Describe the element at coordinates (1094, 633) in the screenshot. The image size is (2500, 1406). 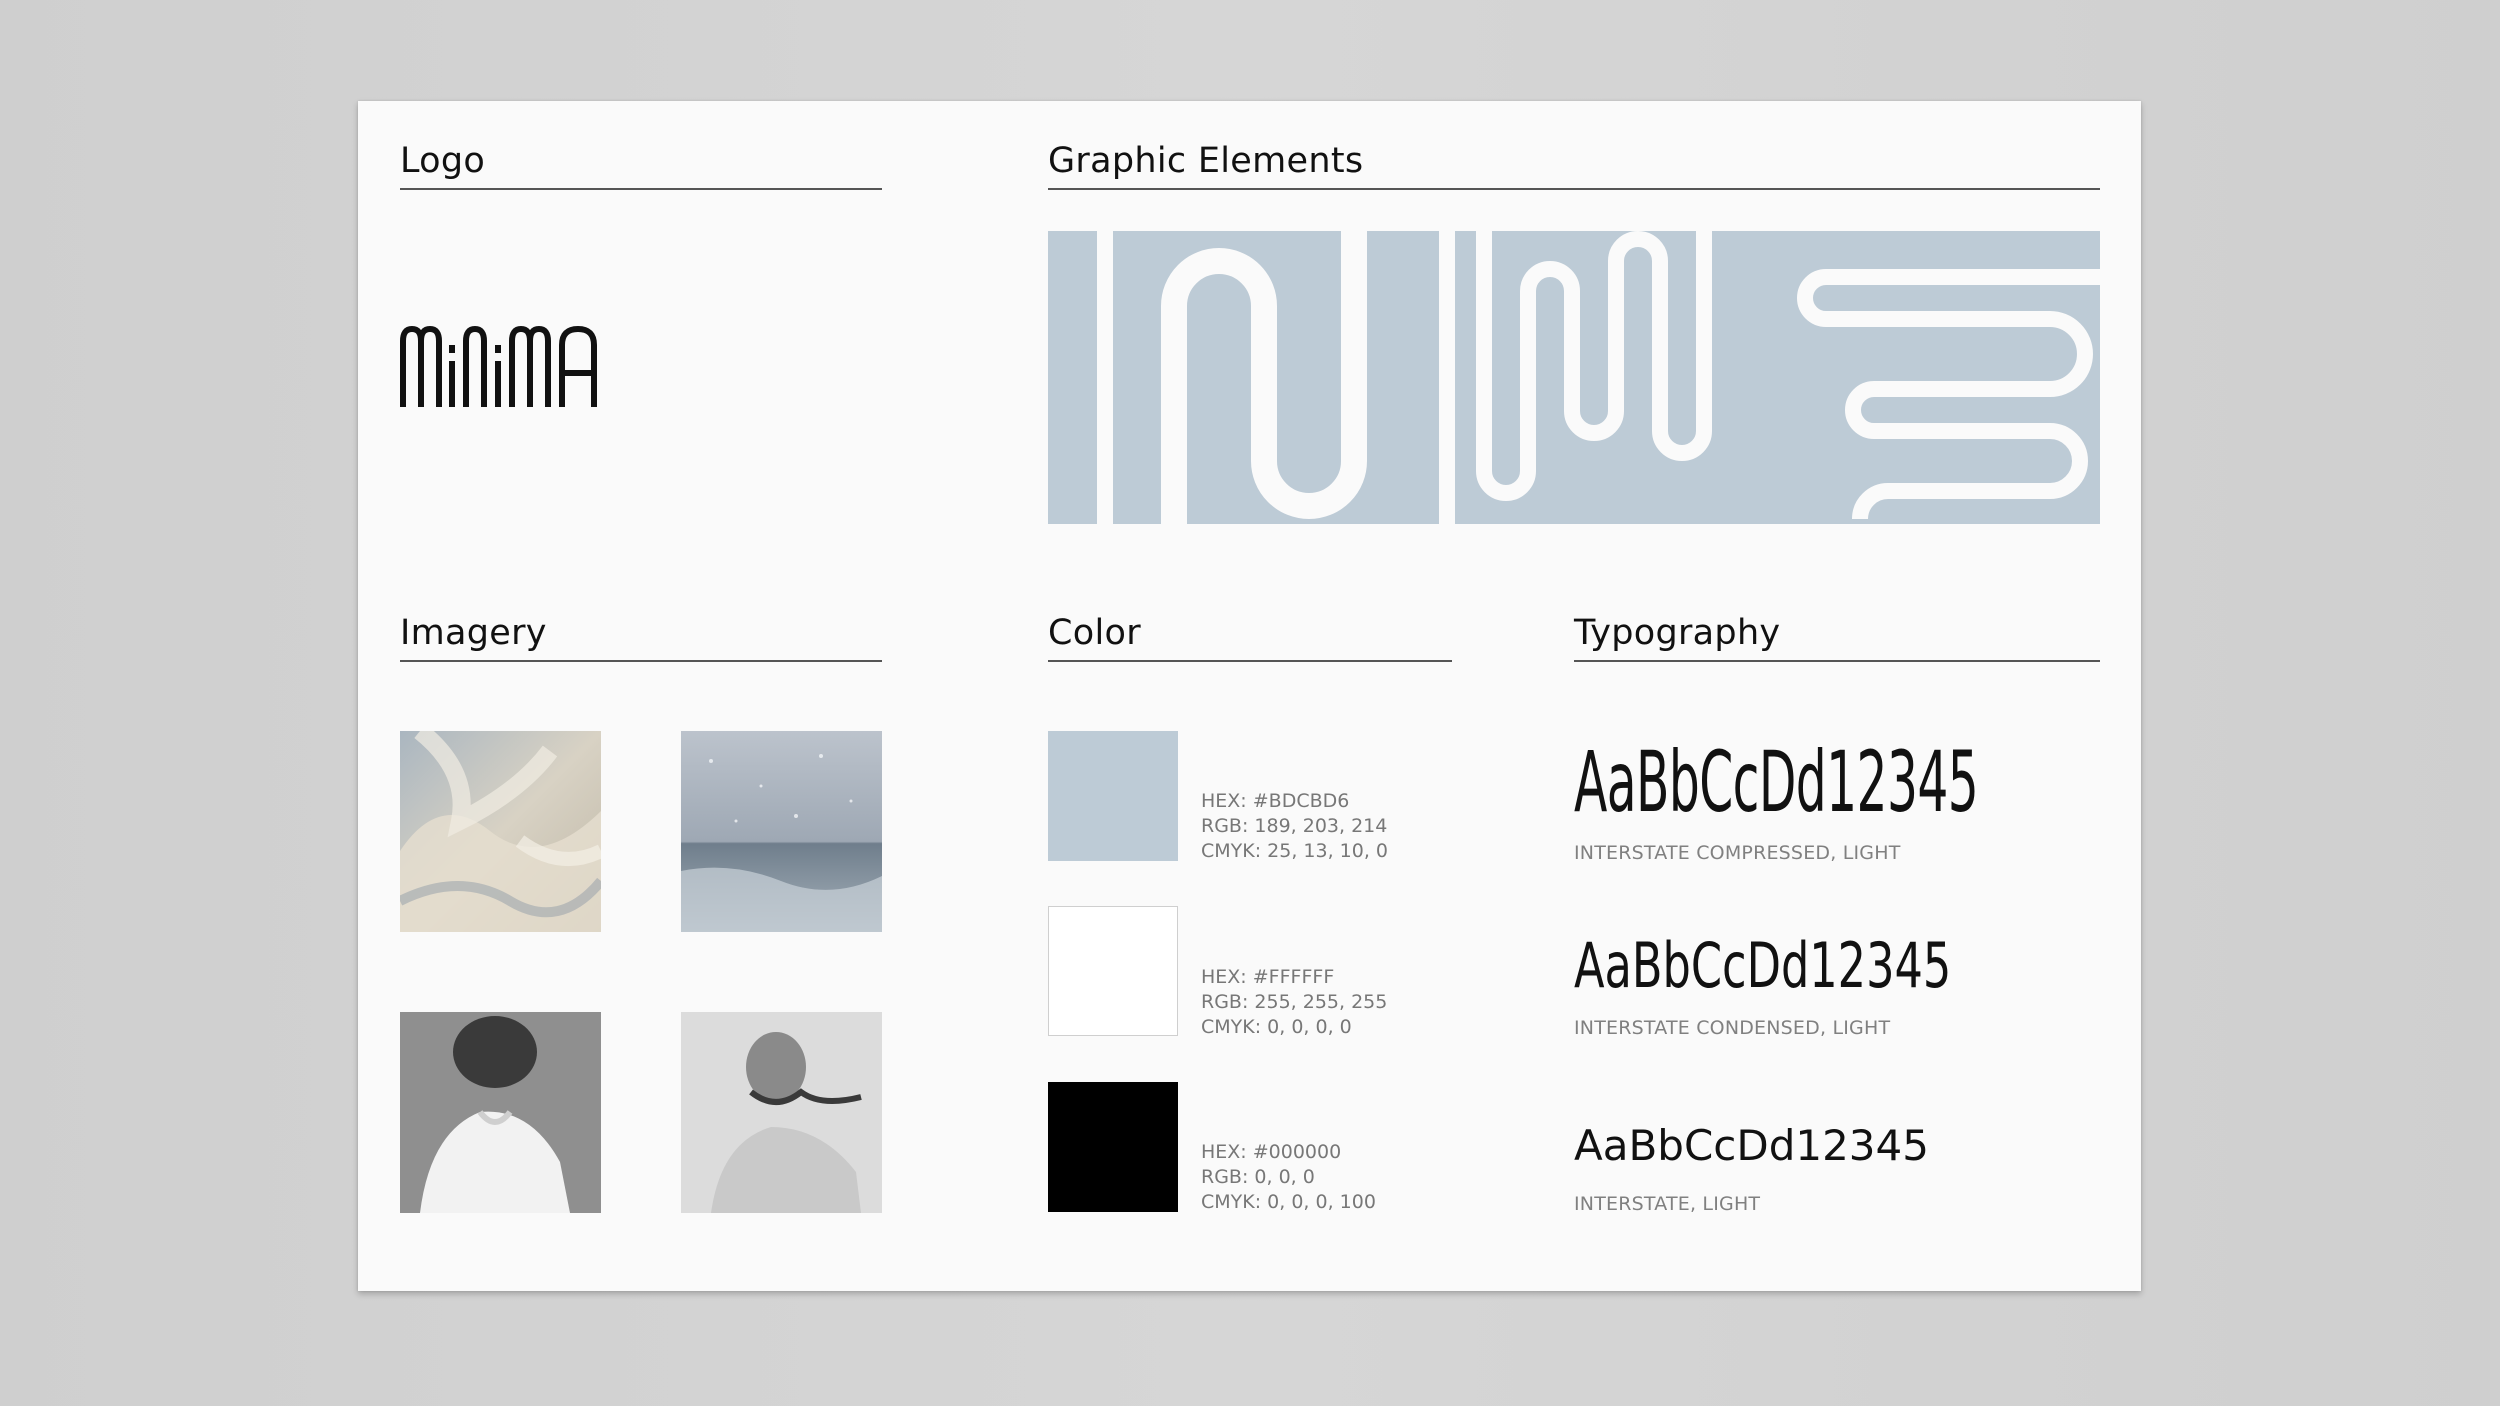
I see `section-title-color: Color` at that location.